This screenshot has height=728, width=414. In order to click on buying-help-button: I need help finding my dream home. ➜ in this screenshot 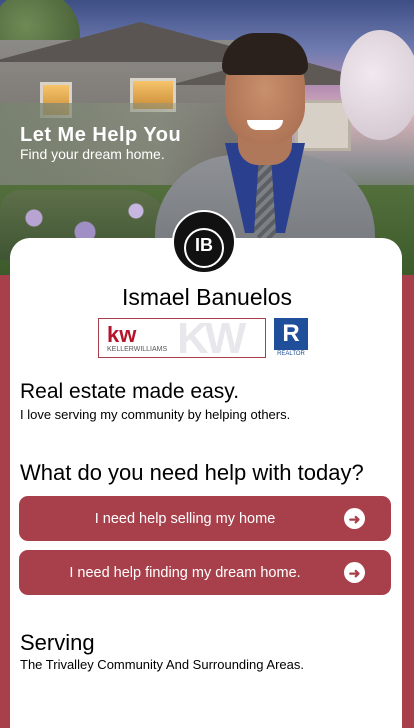, I will do `click(205, 572)`.